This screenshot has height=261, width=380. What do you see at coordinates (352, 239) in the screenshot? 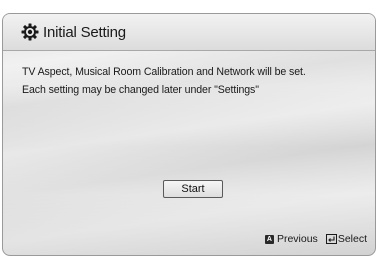
I see `select-hint: Select` at bounding box center [352, 239].